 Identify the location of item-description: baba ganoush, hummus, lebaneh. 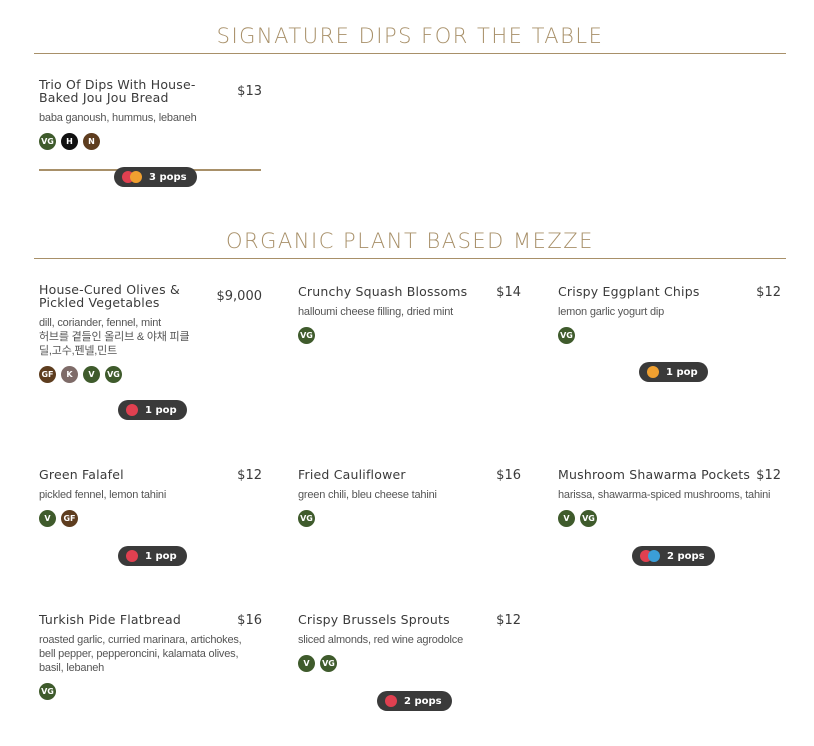
(118, 118).